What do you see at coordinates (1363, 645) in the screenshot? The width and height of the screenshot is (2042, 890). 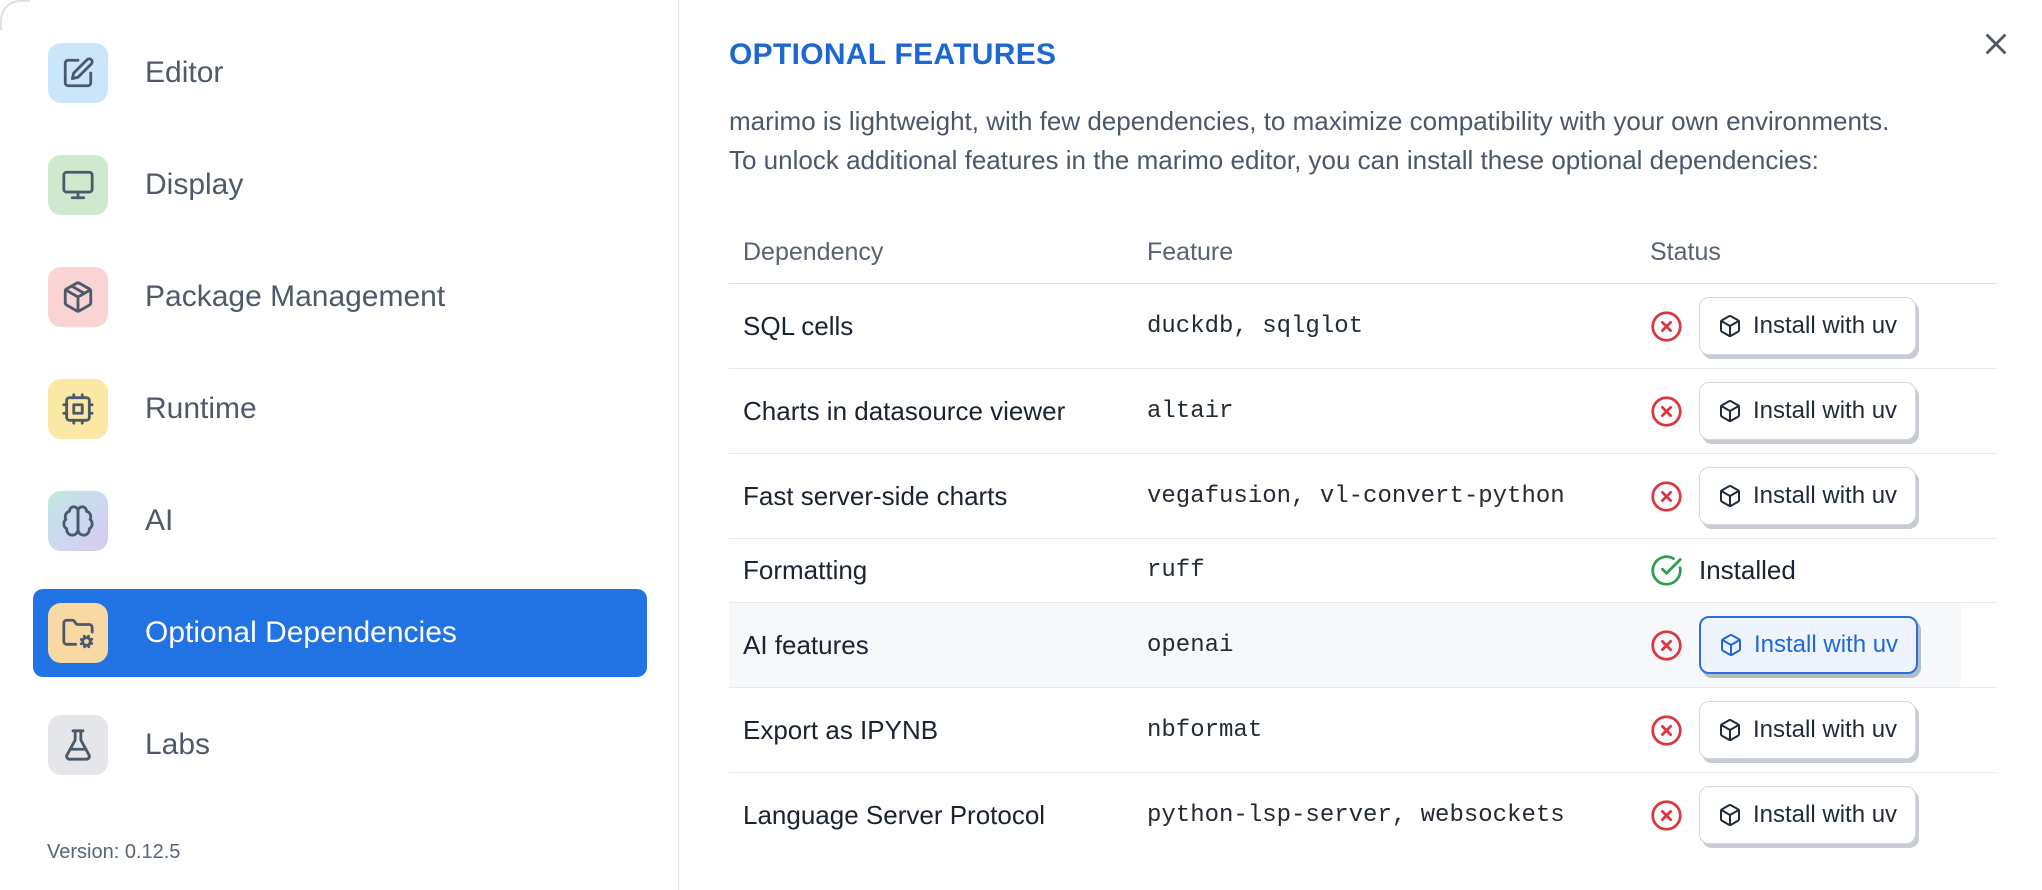 I see `table-row: AI features openai Install with uv` at bounding box center [1363, 645].